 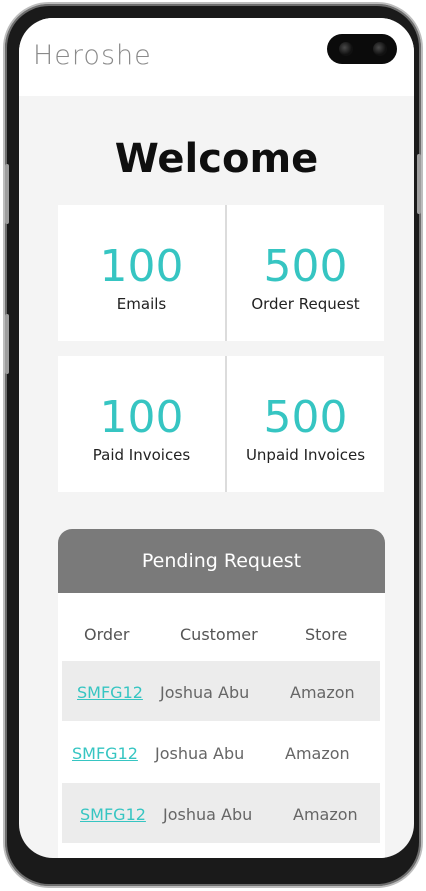 What do you see at coordinates (221, 561) in the screenshot?
I see `pending-request-title: Pending Request` at bounding box center [221, 561].